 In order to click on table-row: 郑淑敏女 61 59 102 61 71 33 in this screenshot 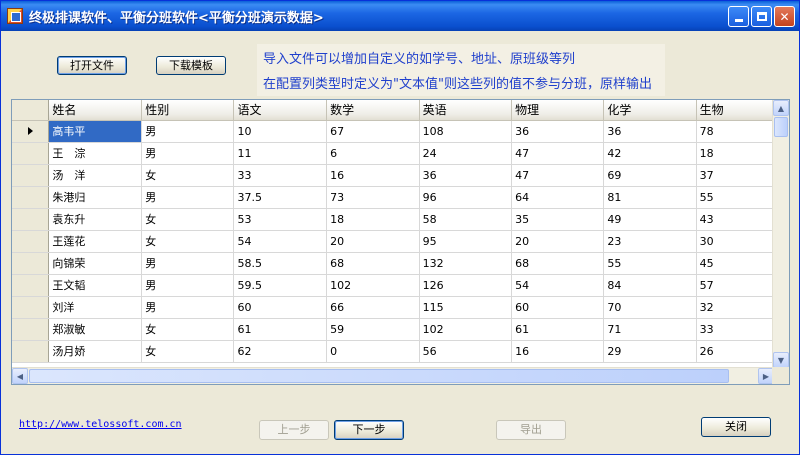, I will do `click(400, 329)`.